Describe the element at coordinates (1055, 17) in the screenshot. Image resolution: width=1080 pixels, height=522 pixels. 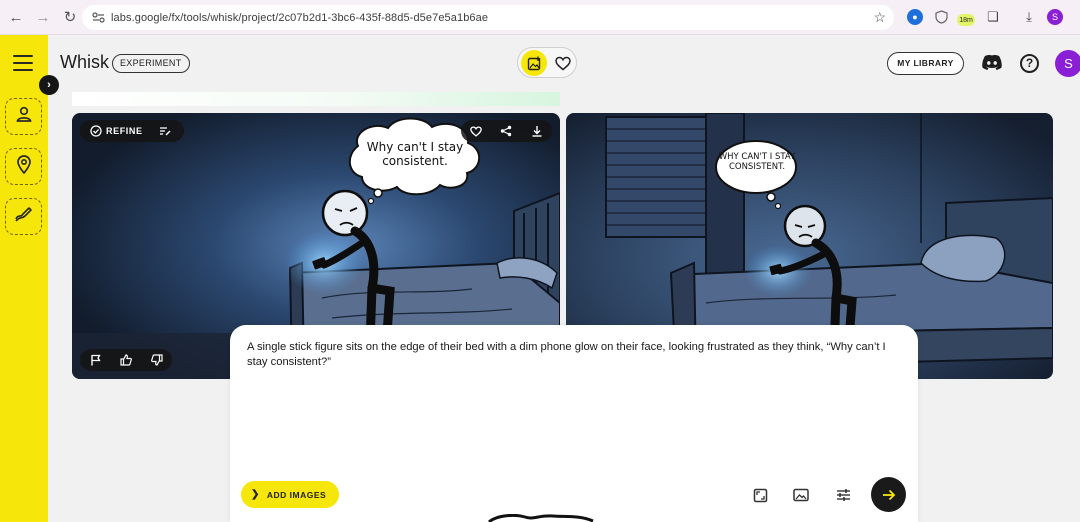
I see `browser-profile-avatar: S` at that location.